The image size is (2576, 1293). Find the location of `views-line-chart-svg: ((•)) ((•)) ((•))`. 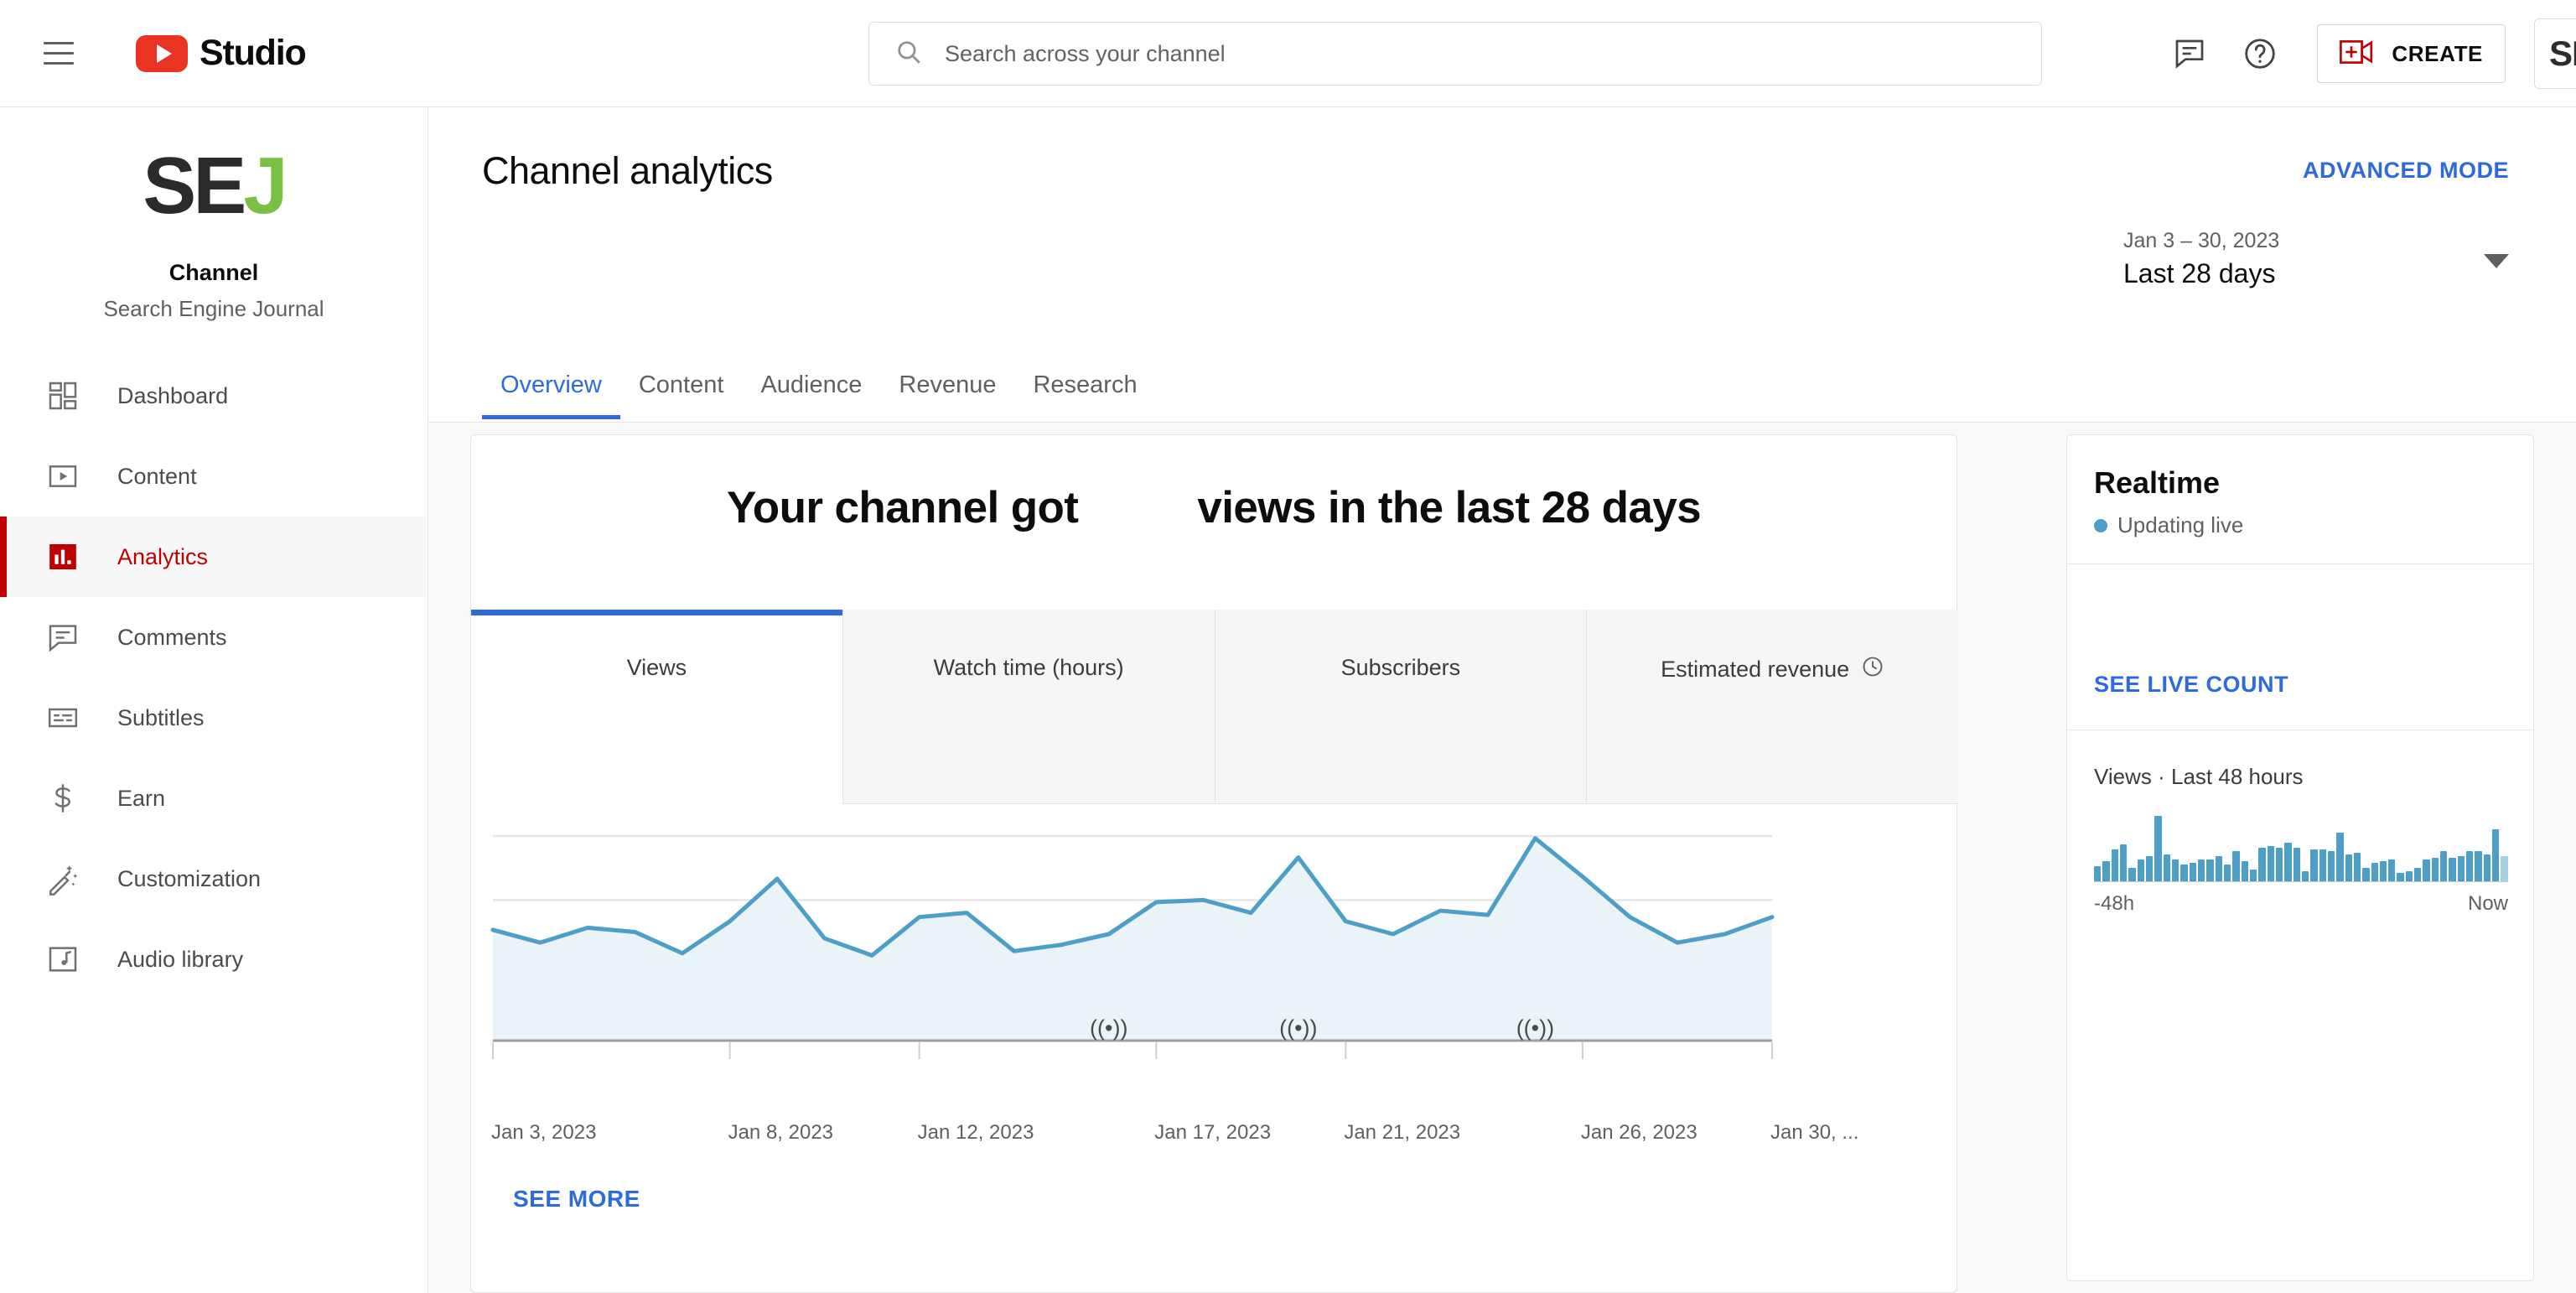

views-line-chart-svg: ((•)) ((•)) ((•)) is located at coordinates (1132, 946).